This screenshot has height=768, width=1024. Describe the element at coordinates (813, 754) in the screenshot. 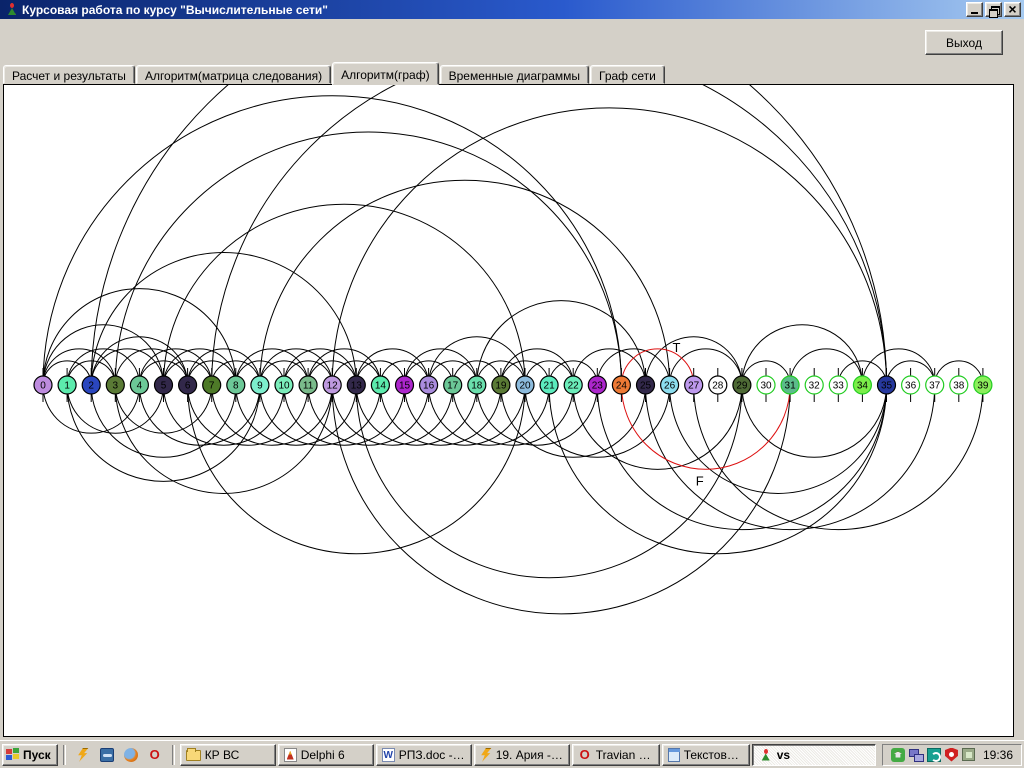

I see `task-button-6: vs` at that location.